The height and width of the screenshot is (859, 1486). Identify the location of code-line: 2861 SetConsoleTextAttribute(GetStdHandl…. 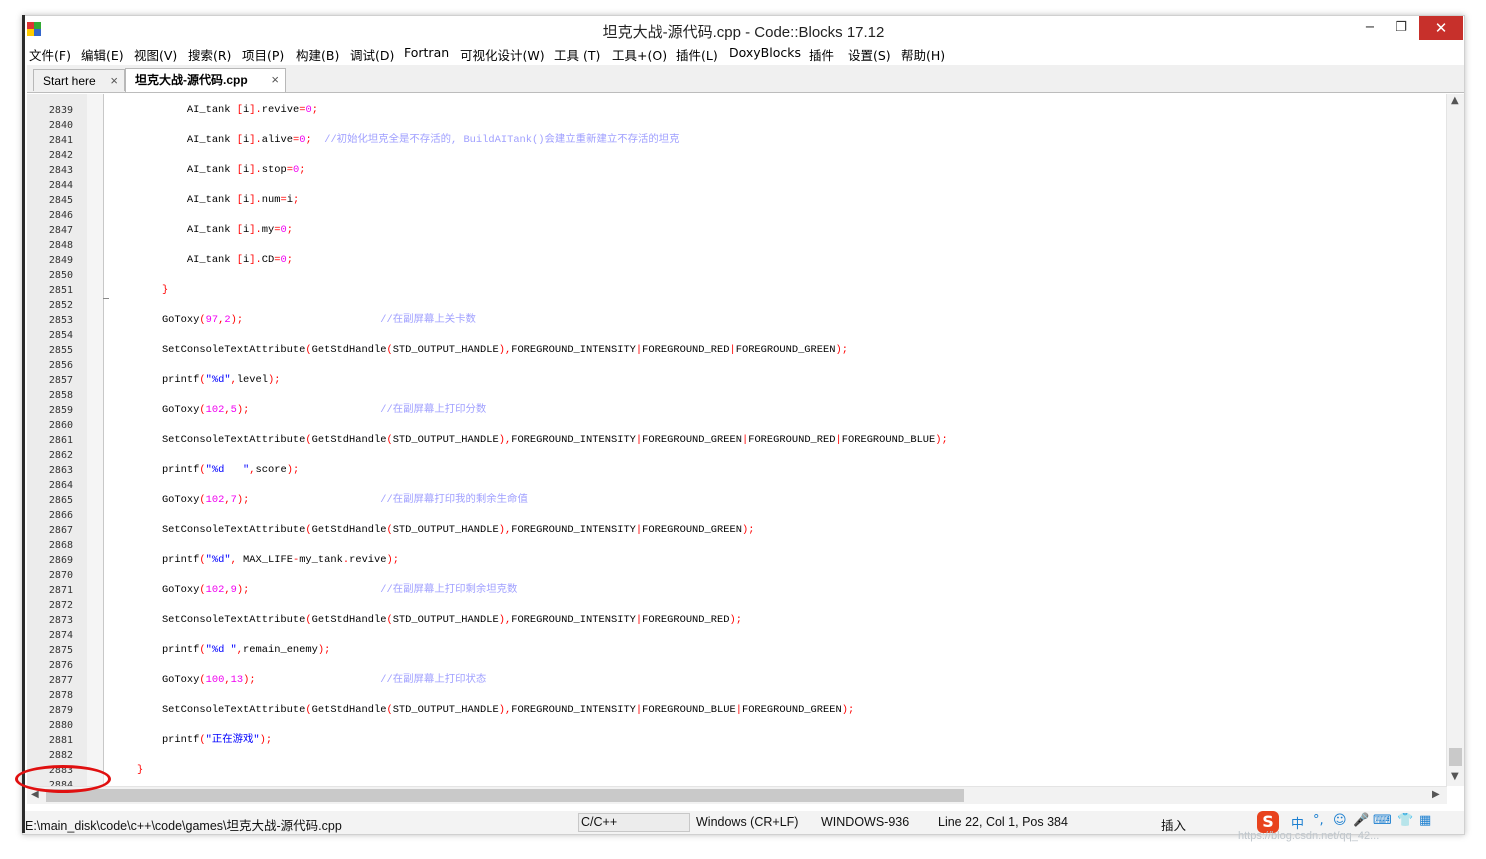
(727, 440).